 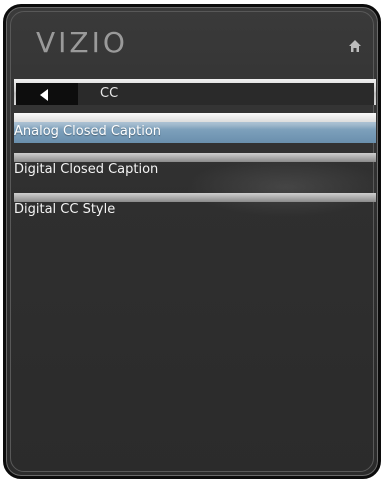 I want to click on nav-title-box, so click(x=226, y=94).